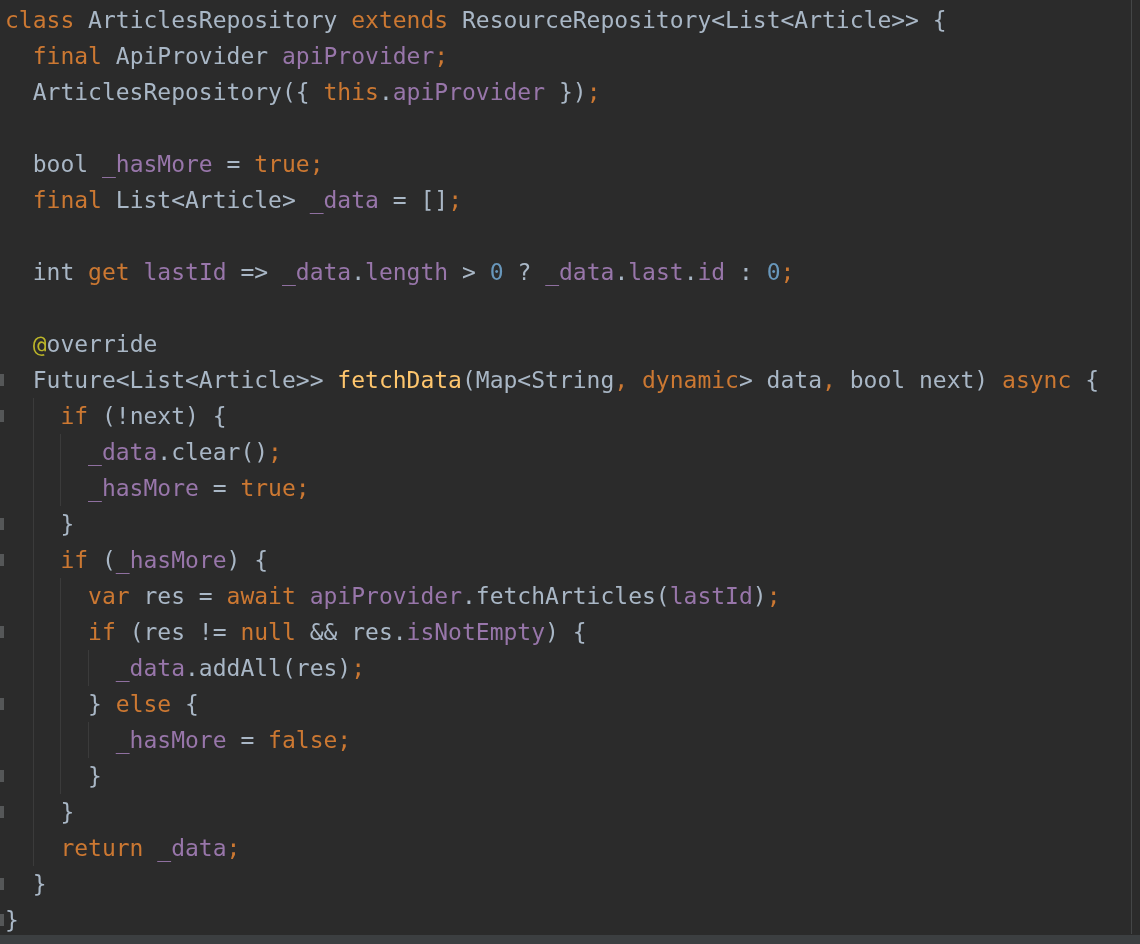 The width and height of the screenshot is (1140, 944). I want to click on code-line: var res = await apiProvider.fetchArticles(lastId);, so click(434, 596).